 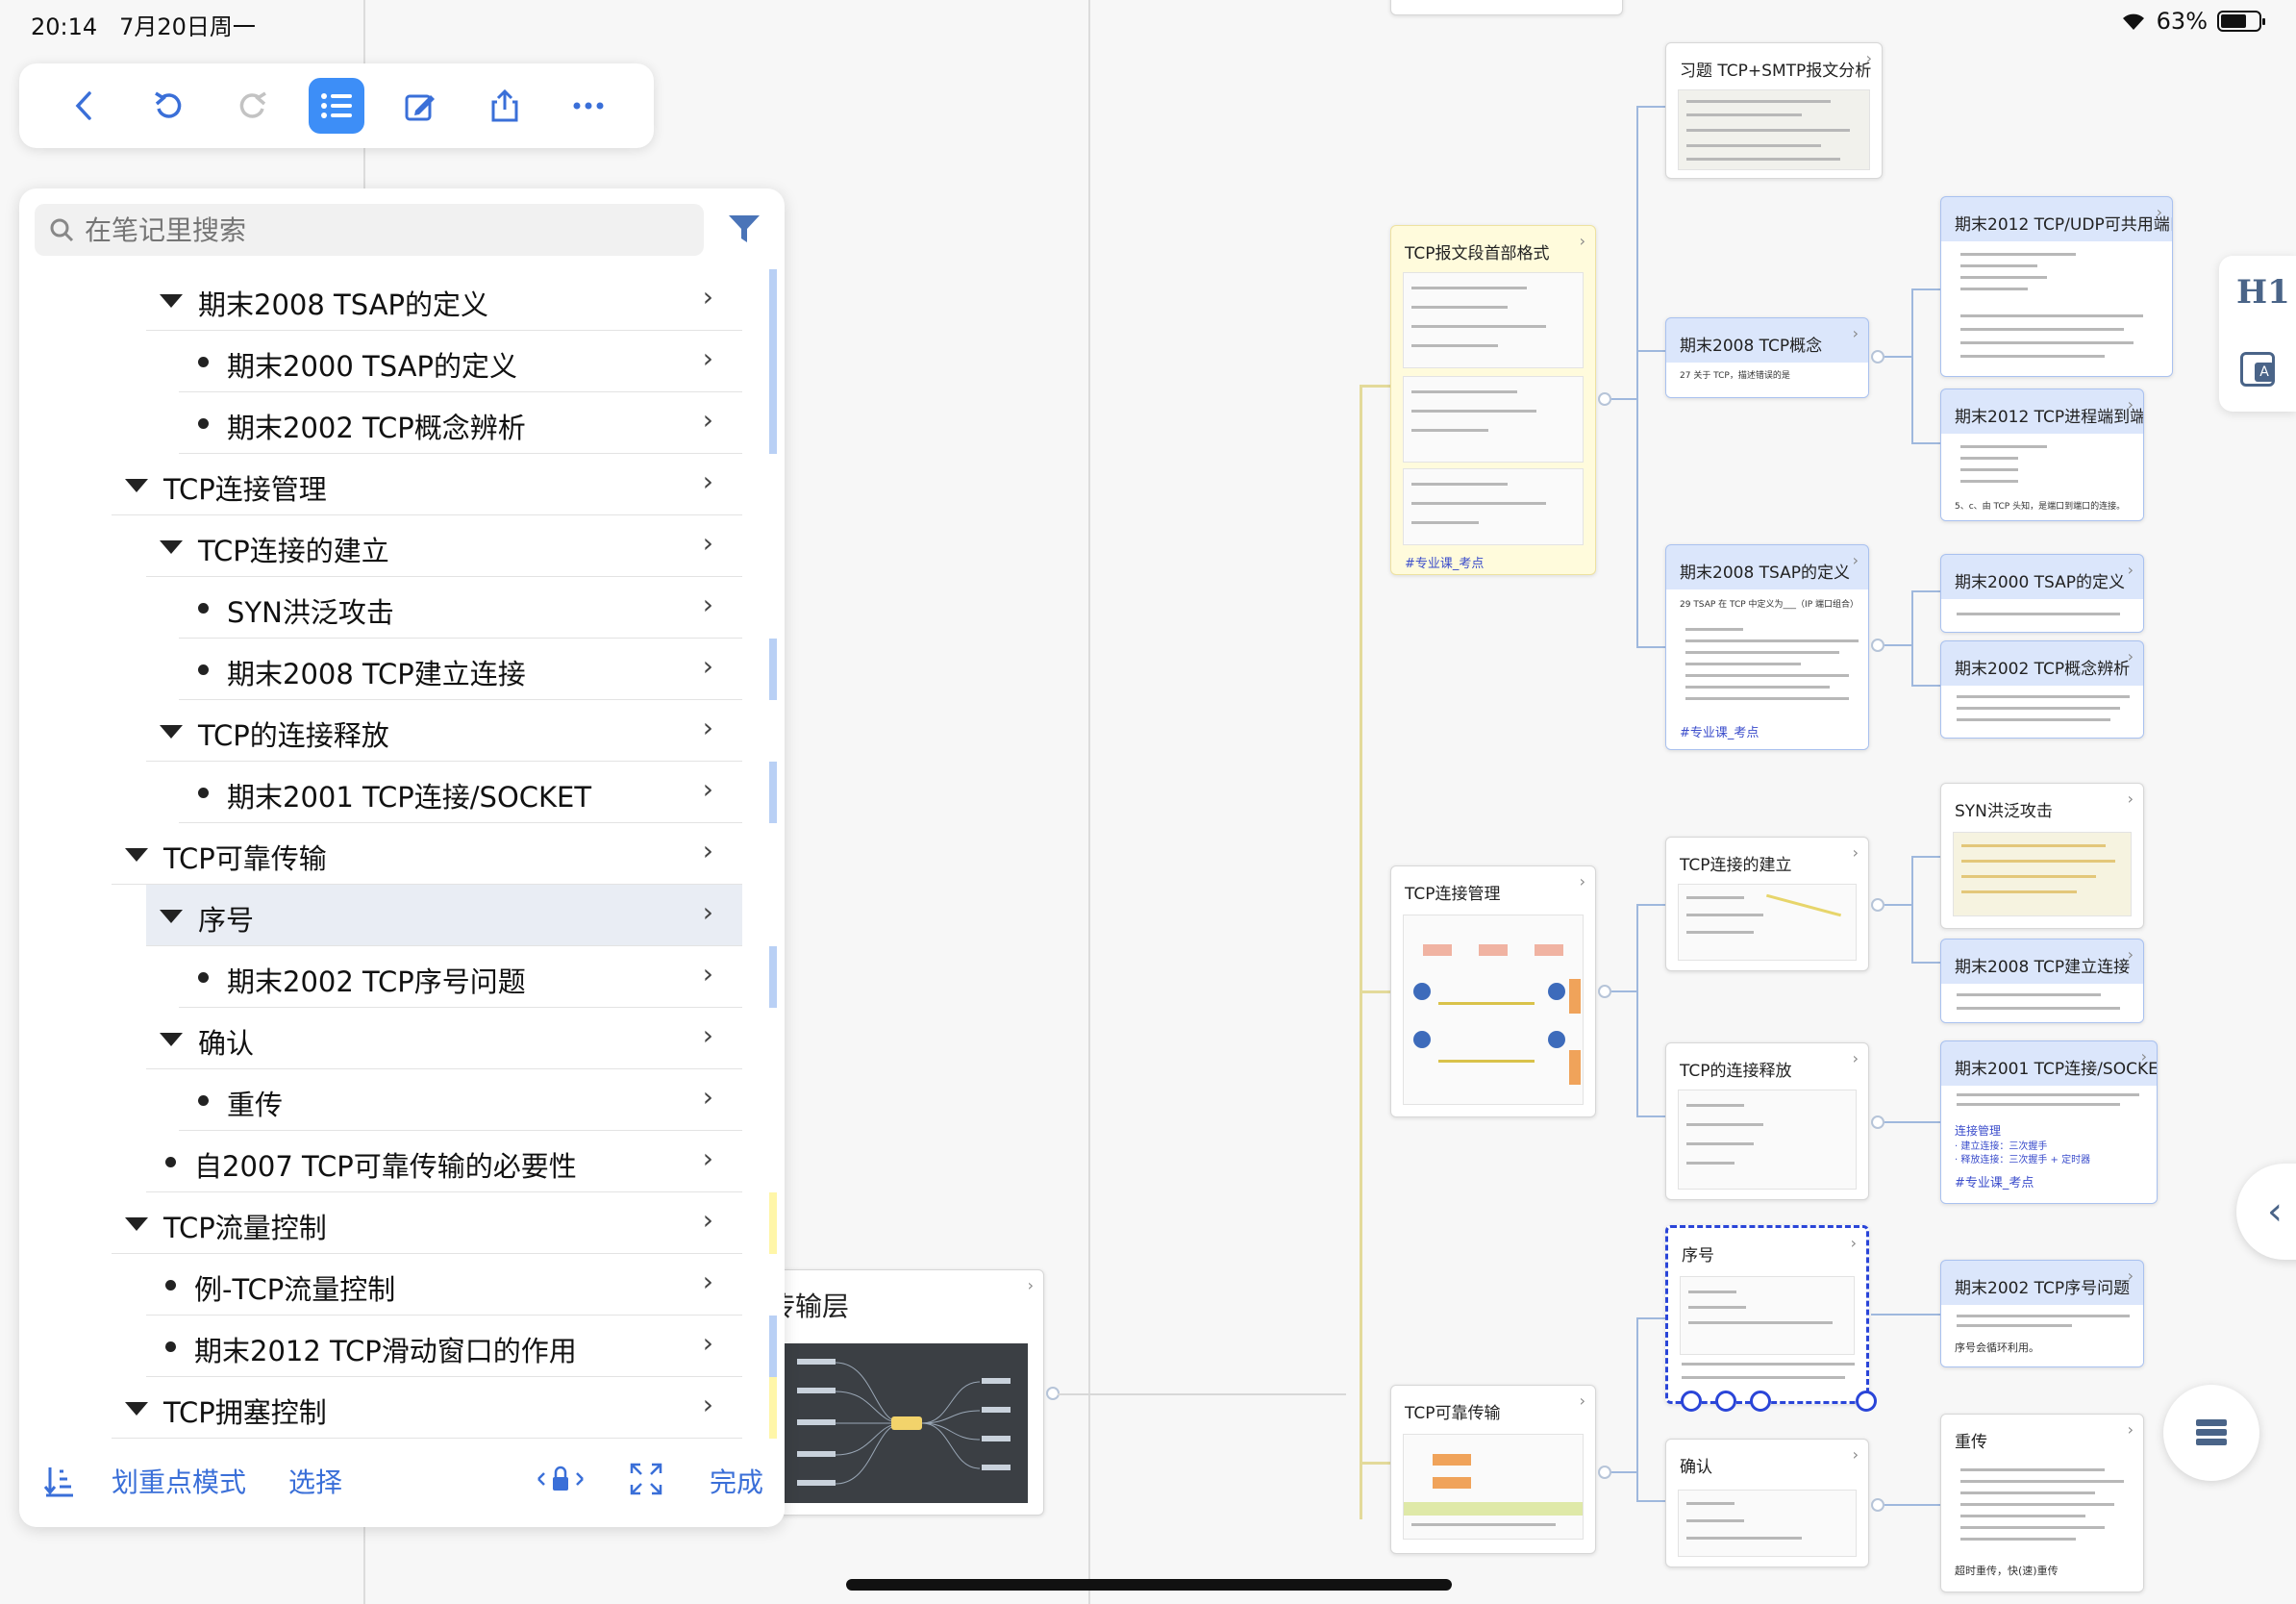 I want to click on outline-item: TCP连接的建立 ›, so click(x=444, y=546).